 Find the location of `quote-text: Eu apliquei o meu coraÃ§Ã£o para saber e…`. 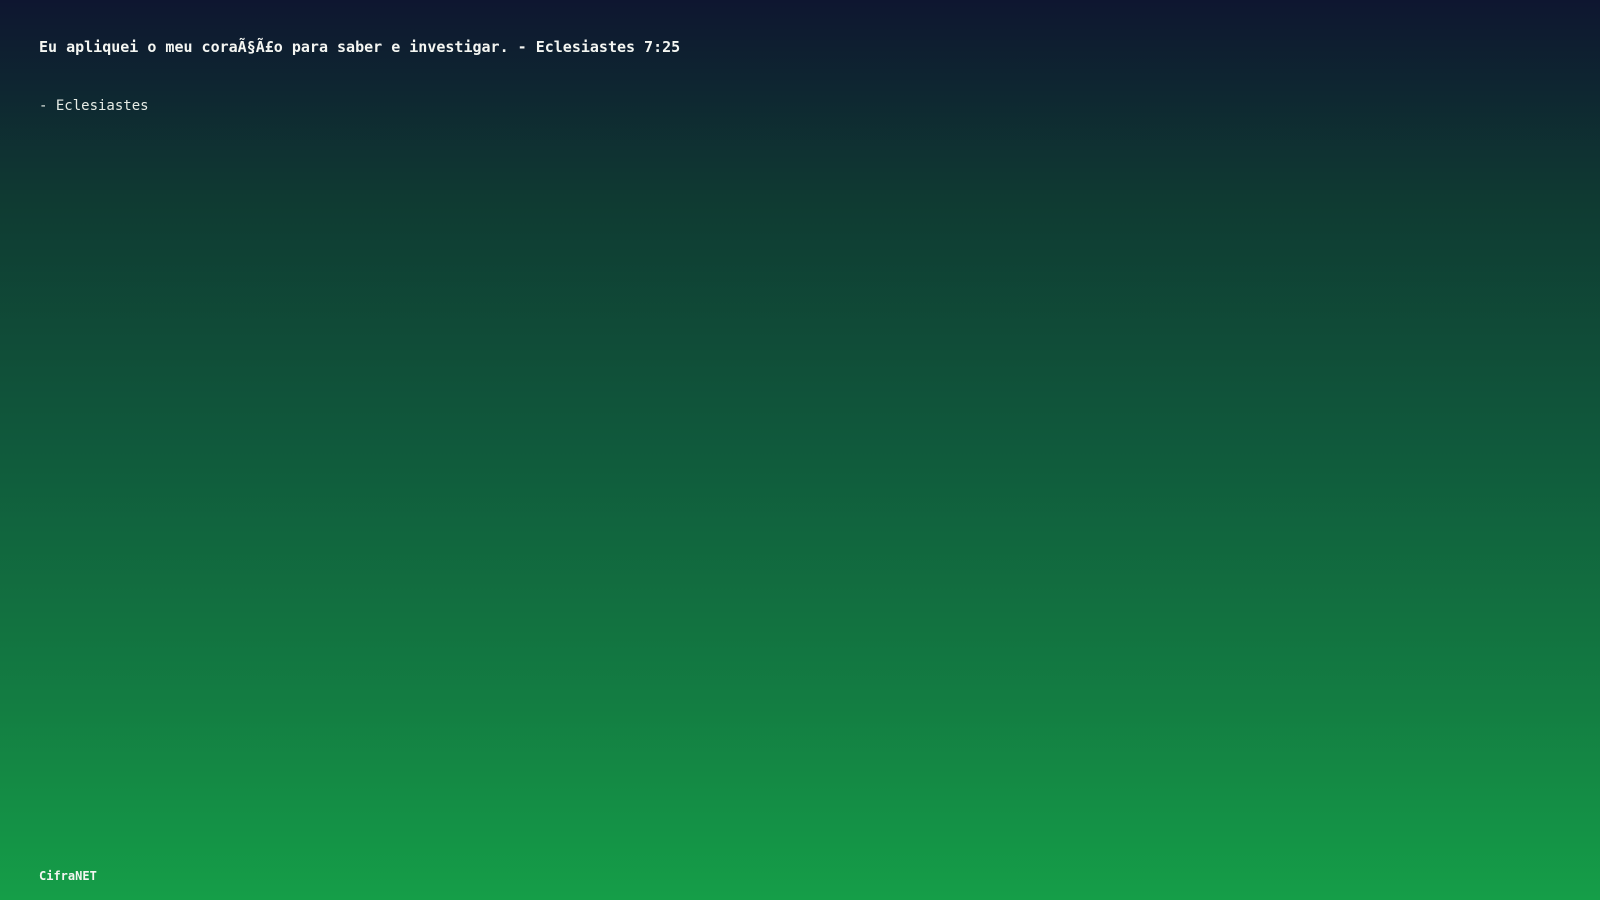

quote-text: Eu apliquei o meu coraÃ§Ã£o para saber e… is located at coordinates (360, 47).